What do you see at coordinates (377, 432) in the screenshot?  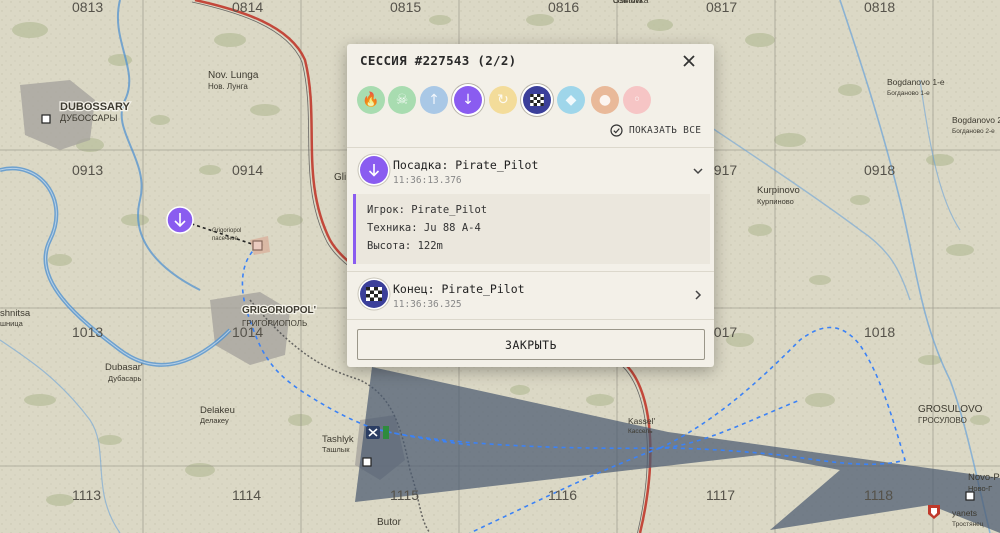 I see `ground-unit-icon` at bounding box center [377, 432].